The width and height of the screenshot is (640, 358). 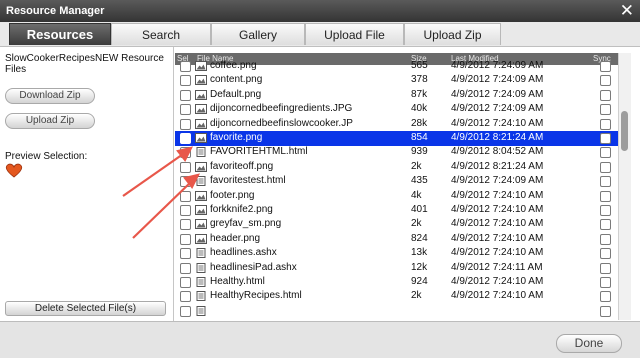 I want to click on file-name: dijoncornedbeefinslowcooker.JP, so click(x=281, y=124).